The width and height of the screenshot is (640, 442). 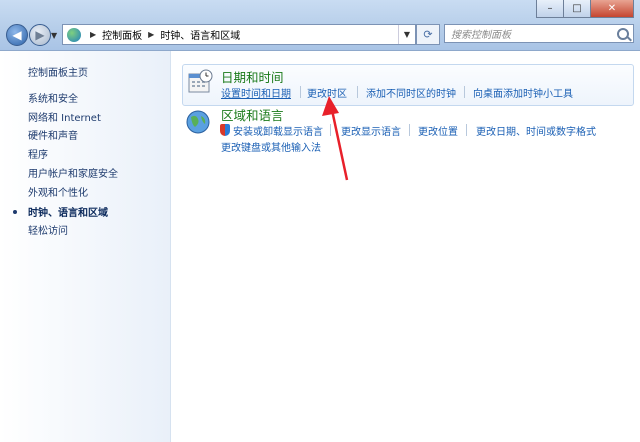 What do you see at coordinates (74, 34) in the screenshot?
I see `control-panel-icon` at bounding box center [74, 34].